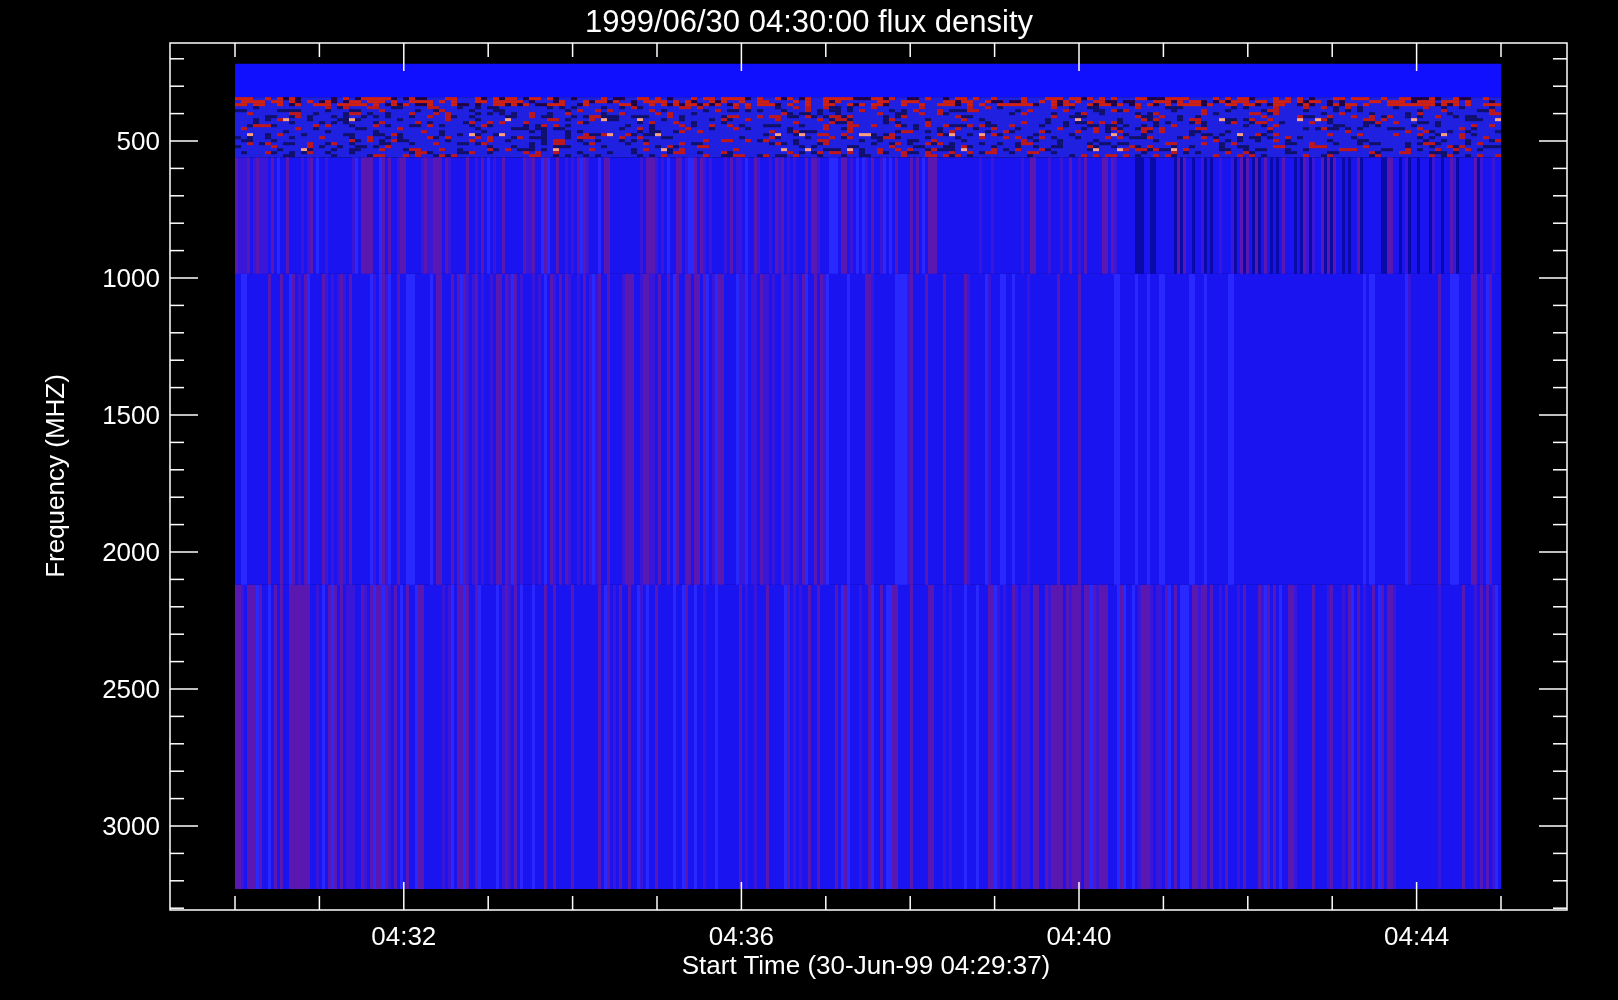 The width and height of the screenshot is (1618, 1000). I want to click on y-tick-label: 2000, so click(131, 552).